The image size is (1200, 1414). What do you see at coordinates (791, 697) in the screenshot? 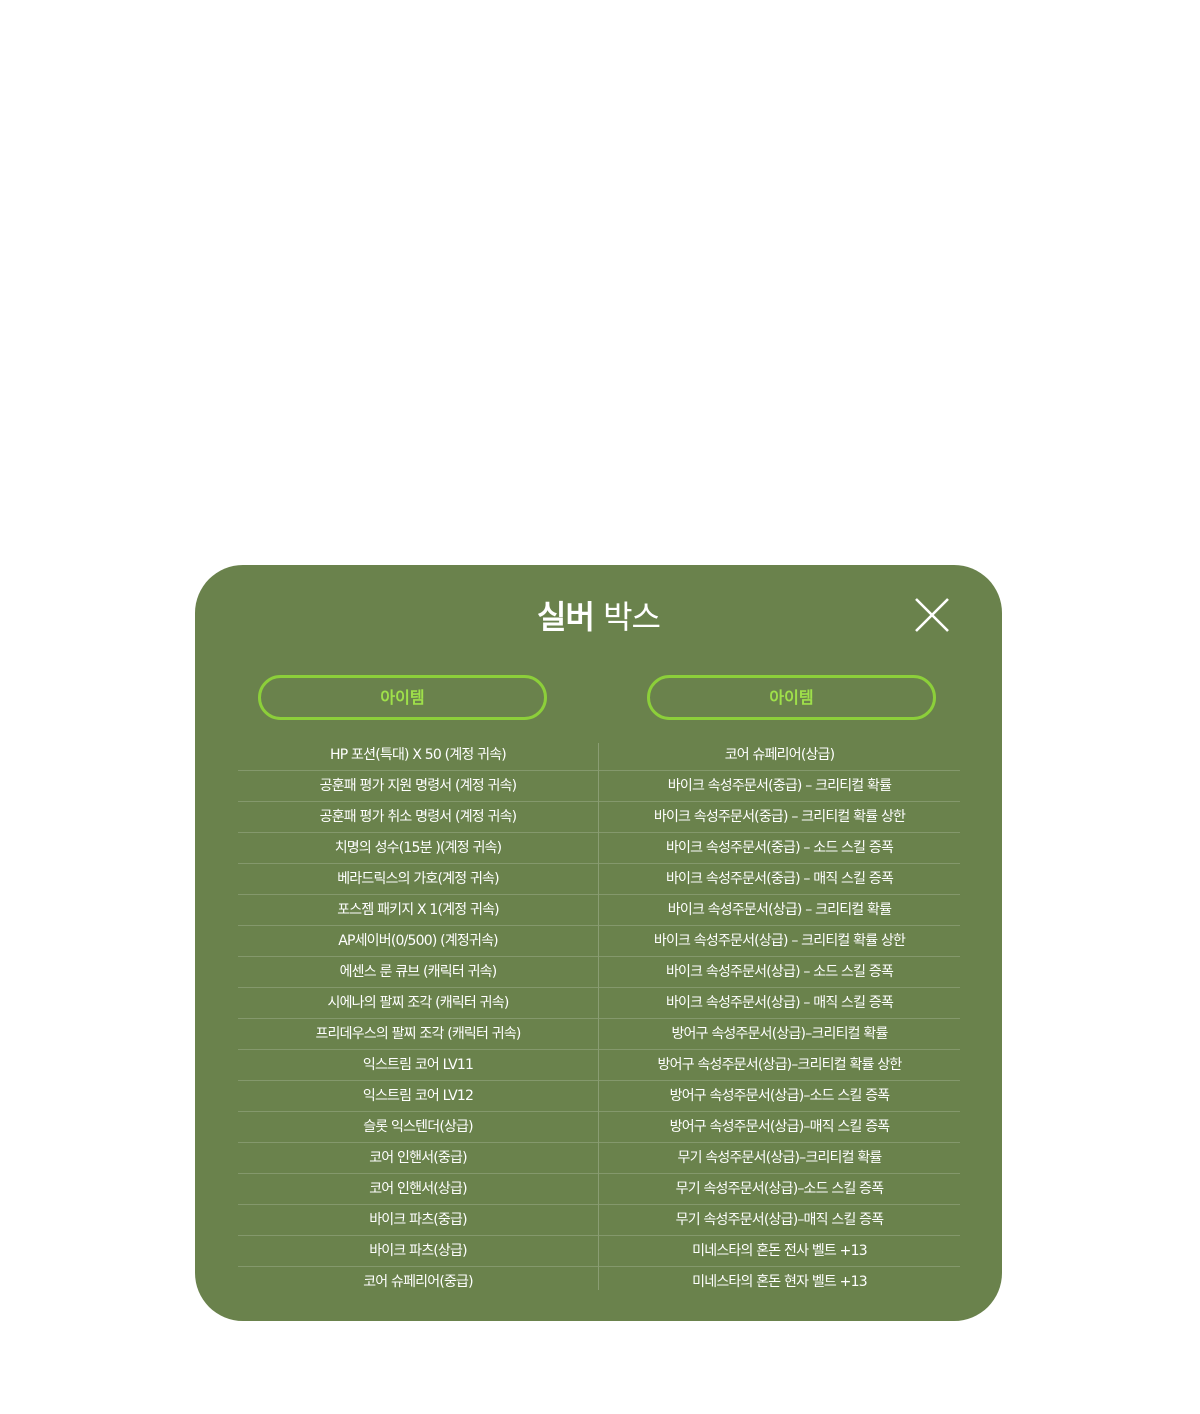
I see `column-header-right: 아이템` at bounding box center [791, 697].